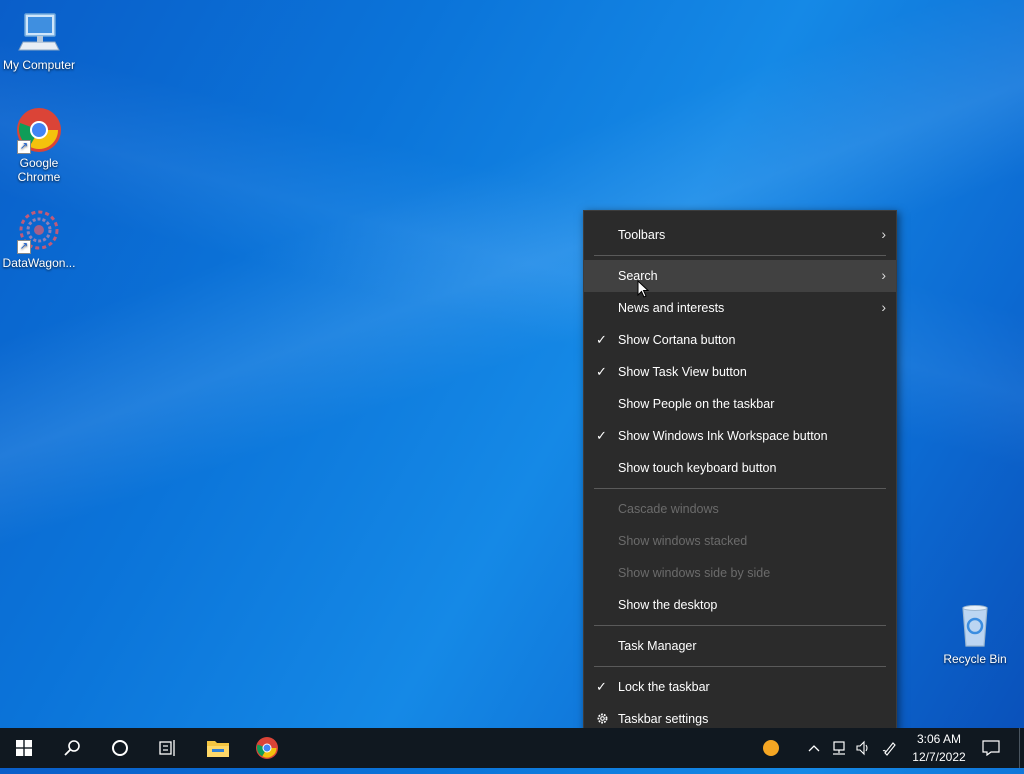 The image size is (1024, 774). Describe the element at coordinates (740, 340) in the screenshot. I see `menu-item-show-cortana-button: ✓ Show Cortana button` at that location.